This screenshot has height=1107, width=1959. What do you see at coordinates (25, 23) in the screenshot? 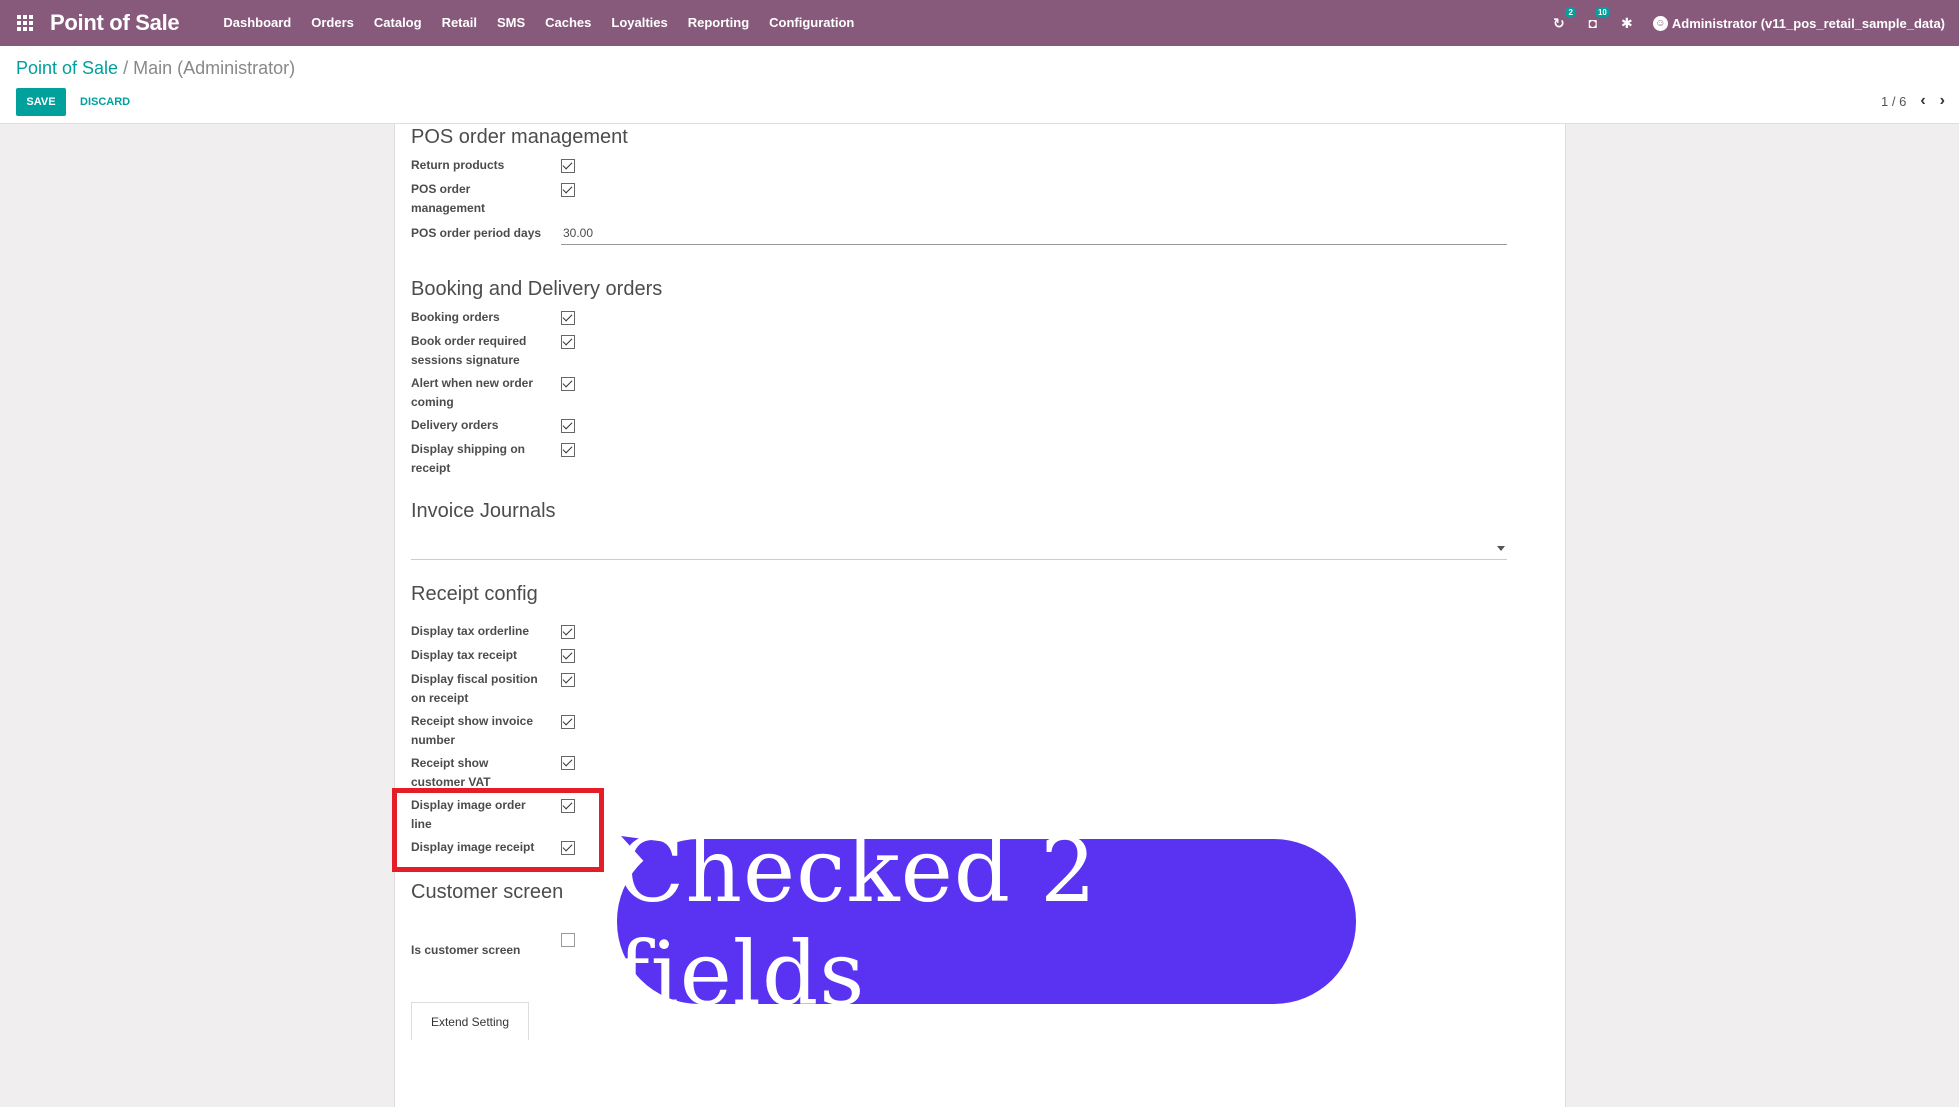
I see `apps-menu-icon` at bounding box center [25, 23].